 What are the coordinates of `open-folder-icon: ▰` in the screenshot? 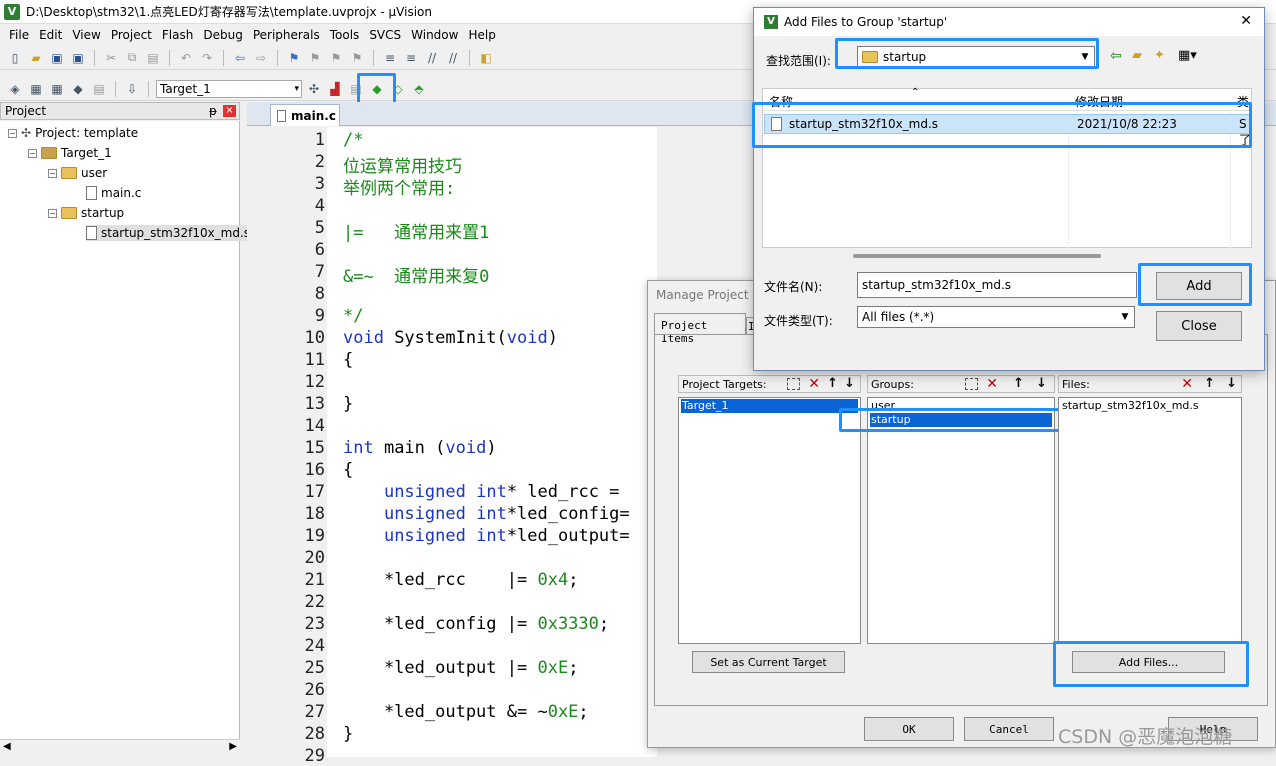 It's located at (36, 58).